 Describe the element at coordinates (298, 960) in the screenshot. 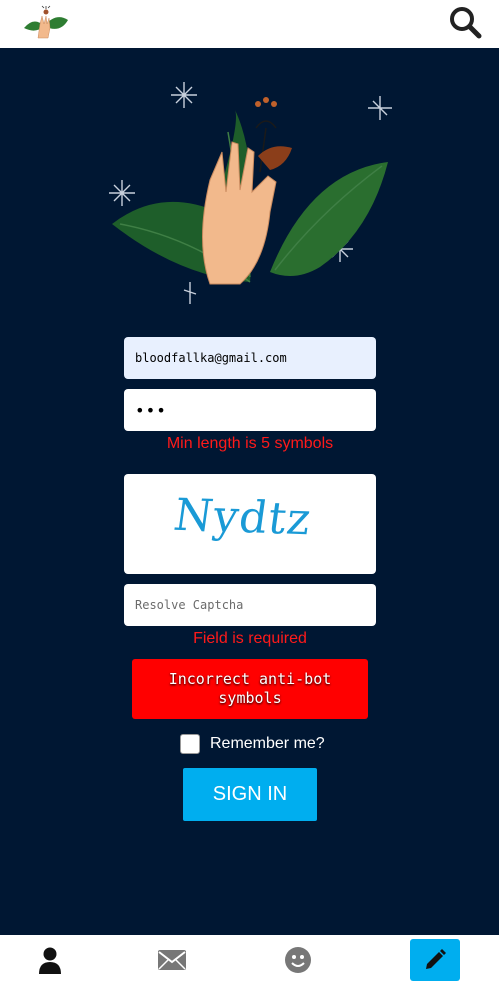

I see `smile-icon` at that location.